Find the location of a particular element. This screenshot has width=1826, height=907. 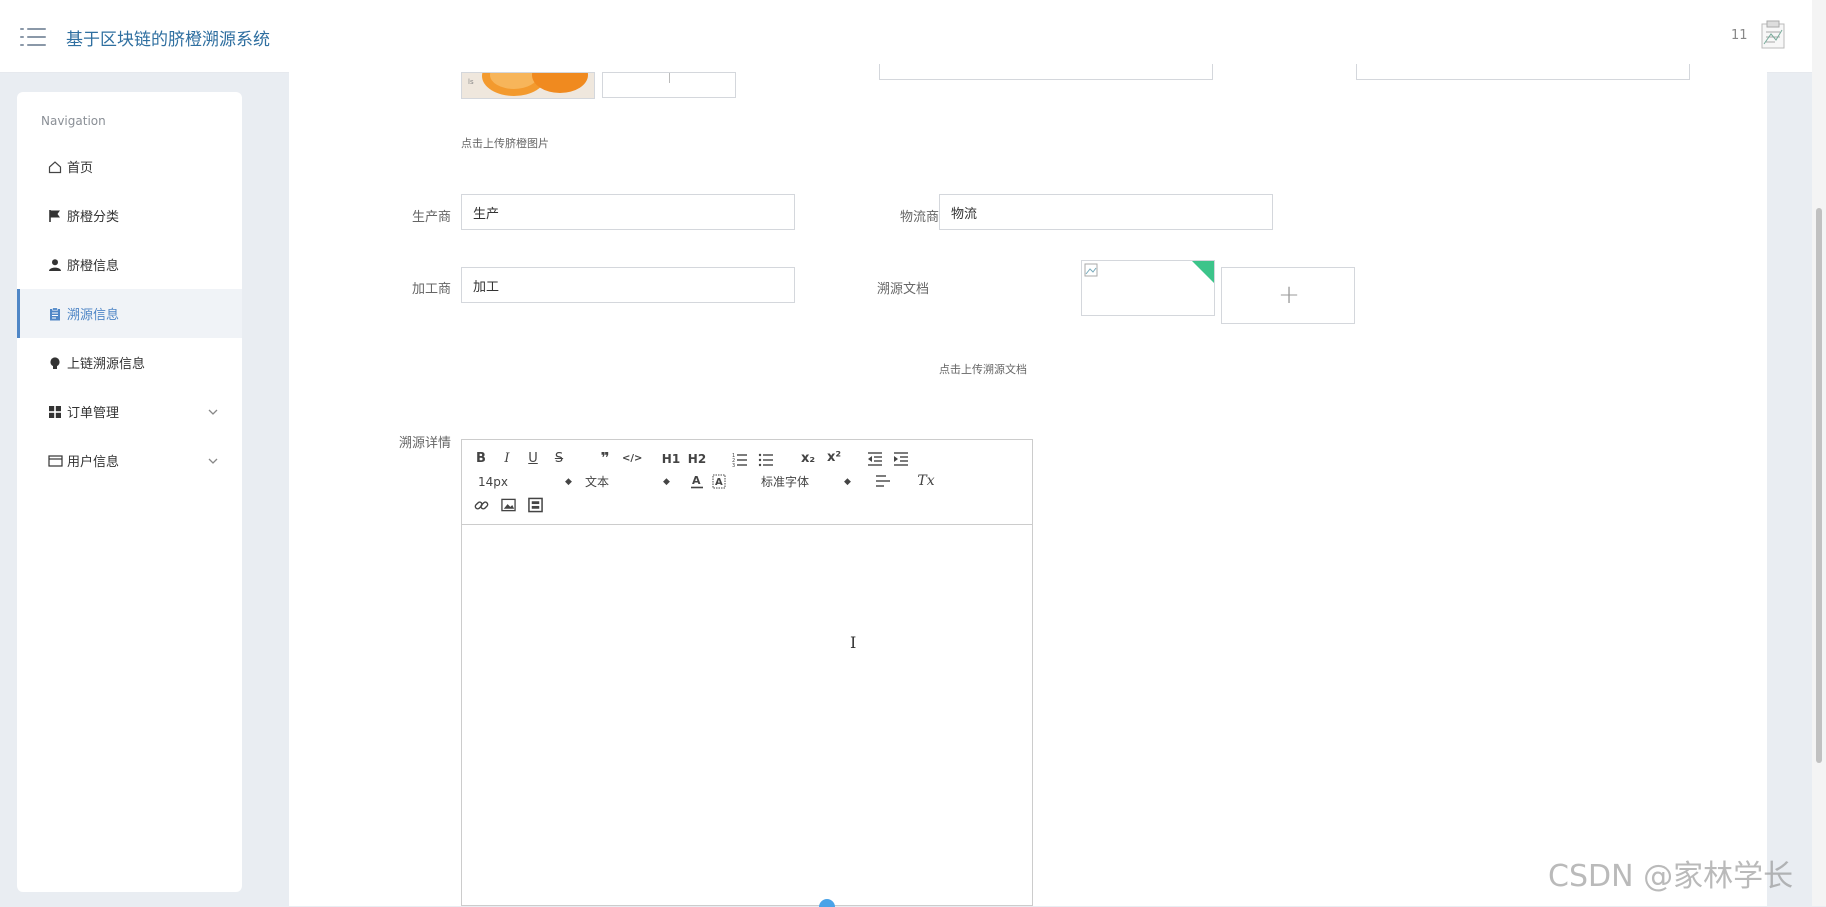

orange-image-thumbnail: ls is located at coordinates (528, 85).